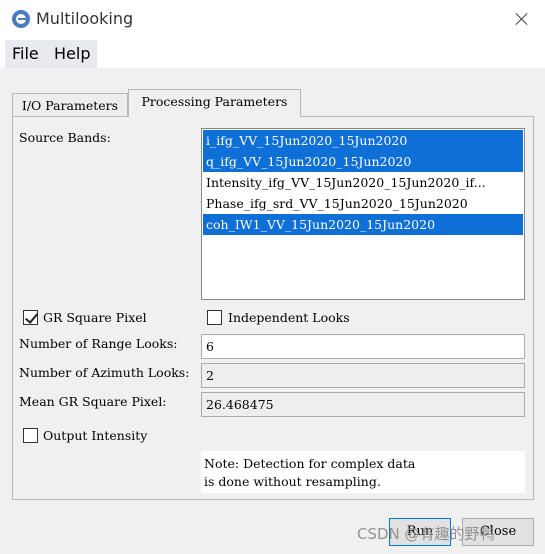  What do you see at coordinates (363, 404) in the screenshot?
I see `mean-gr-pixel-field: 26.468475` at bounding box center [363, 404].